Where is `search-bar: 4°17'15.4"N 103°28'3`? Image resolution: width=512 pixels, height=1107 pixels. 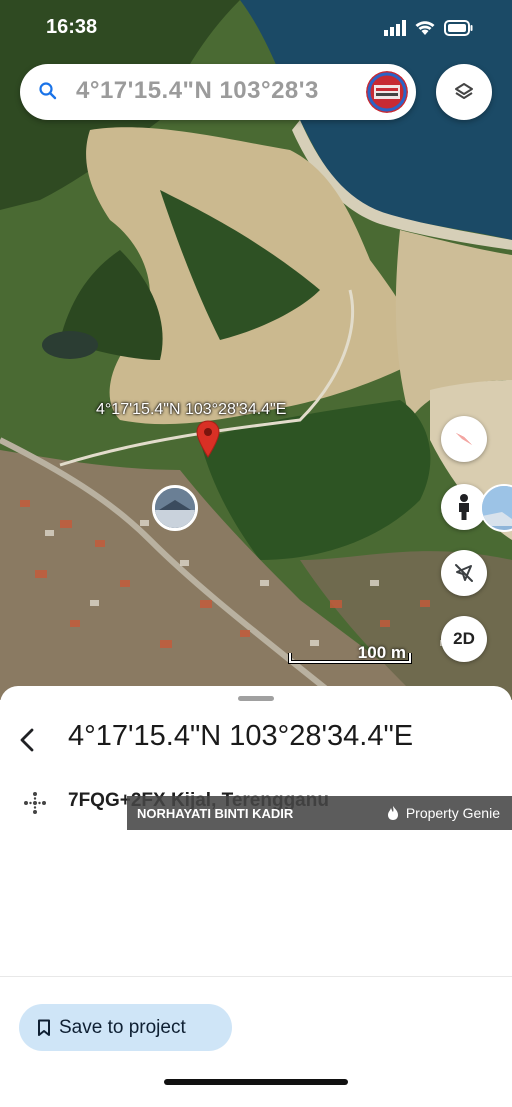 search-bar: 4°17'15.4"N 103°28'3 is located at coordinates (218, 92).